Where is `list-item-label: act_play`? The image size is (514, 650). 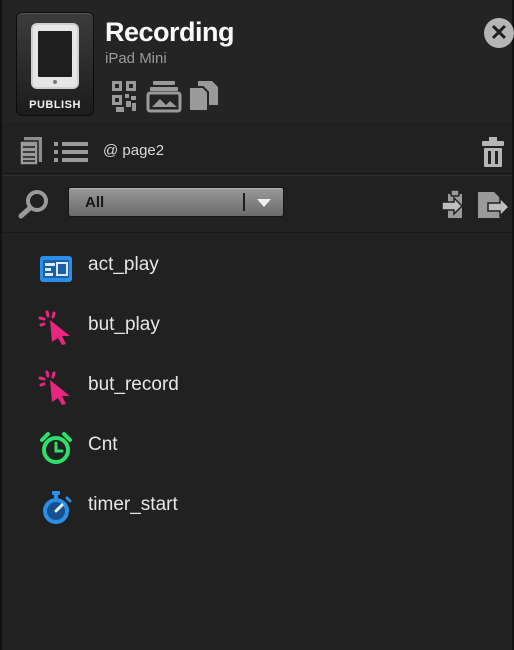 list-item-label: act_play is located at coordinates (123, 264).